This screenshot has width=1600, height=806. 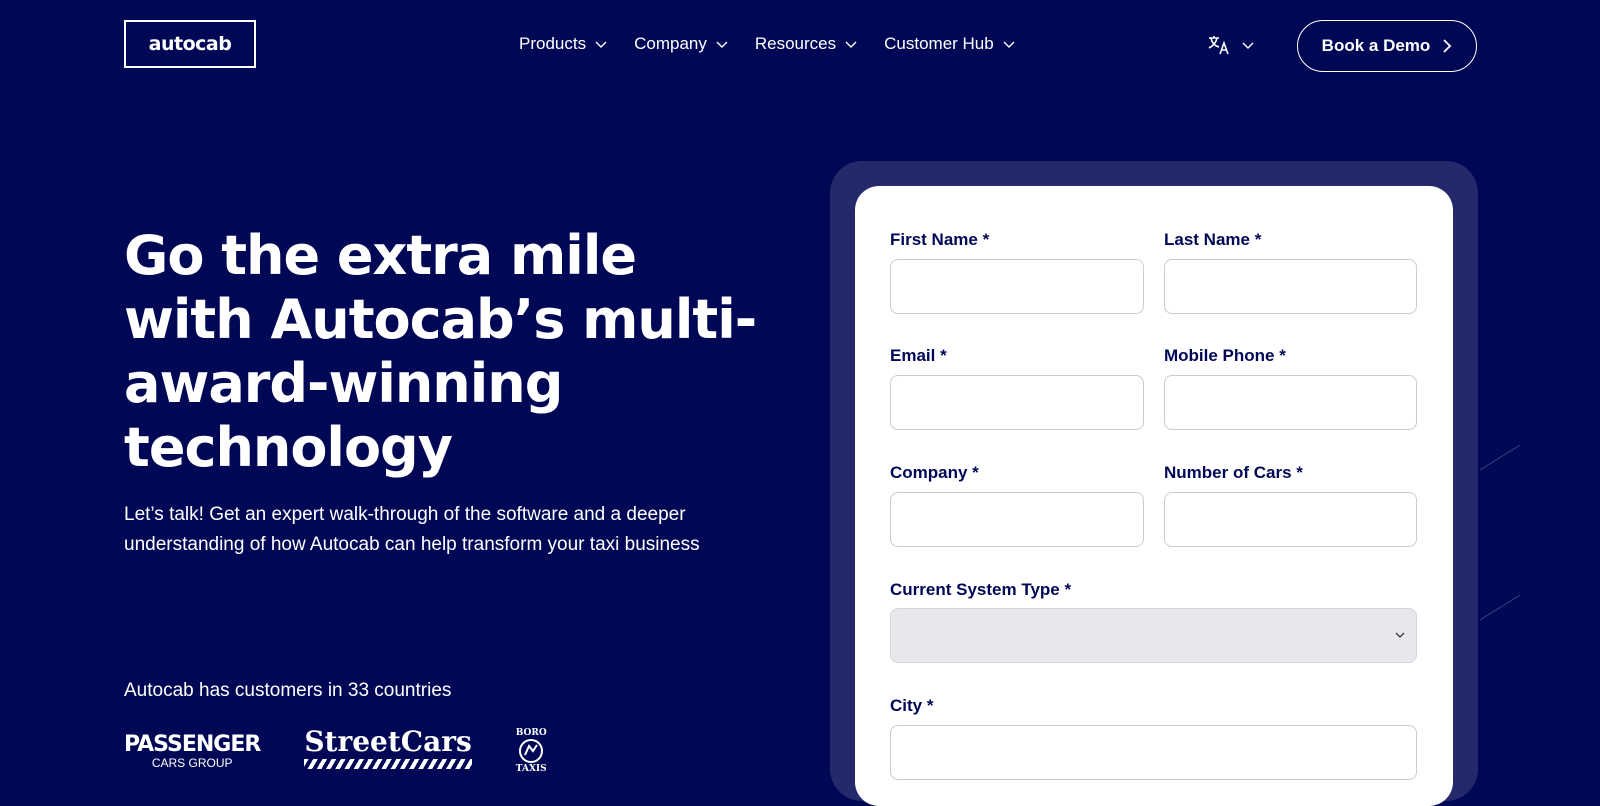 I want to click on logo-text: autocab, so click(x=190, y=44).